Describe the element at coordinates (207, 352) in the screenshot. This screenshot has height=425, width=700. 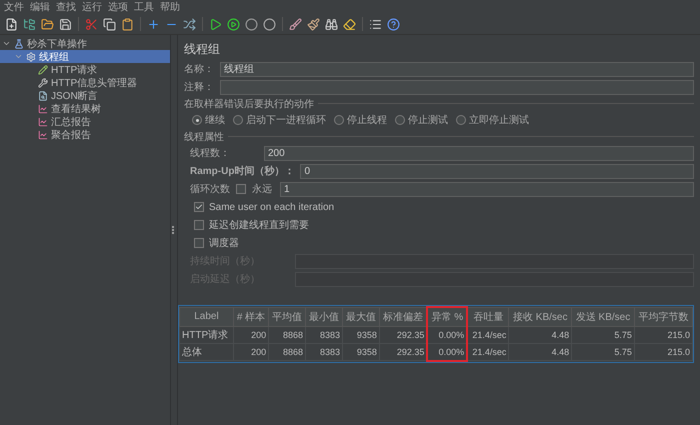
I see `table-cell: 总体` at that location.